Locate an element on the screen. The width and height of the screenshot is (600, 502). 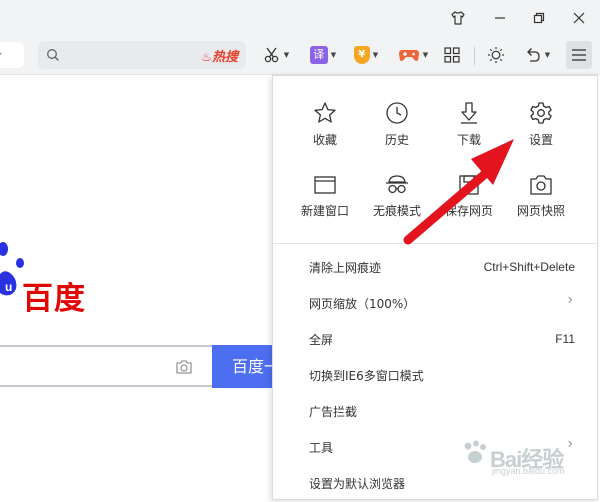
annotation-arrow is located at coordinates (458, 192).